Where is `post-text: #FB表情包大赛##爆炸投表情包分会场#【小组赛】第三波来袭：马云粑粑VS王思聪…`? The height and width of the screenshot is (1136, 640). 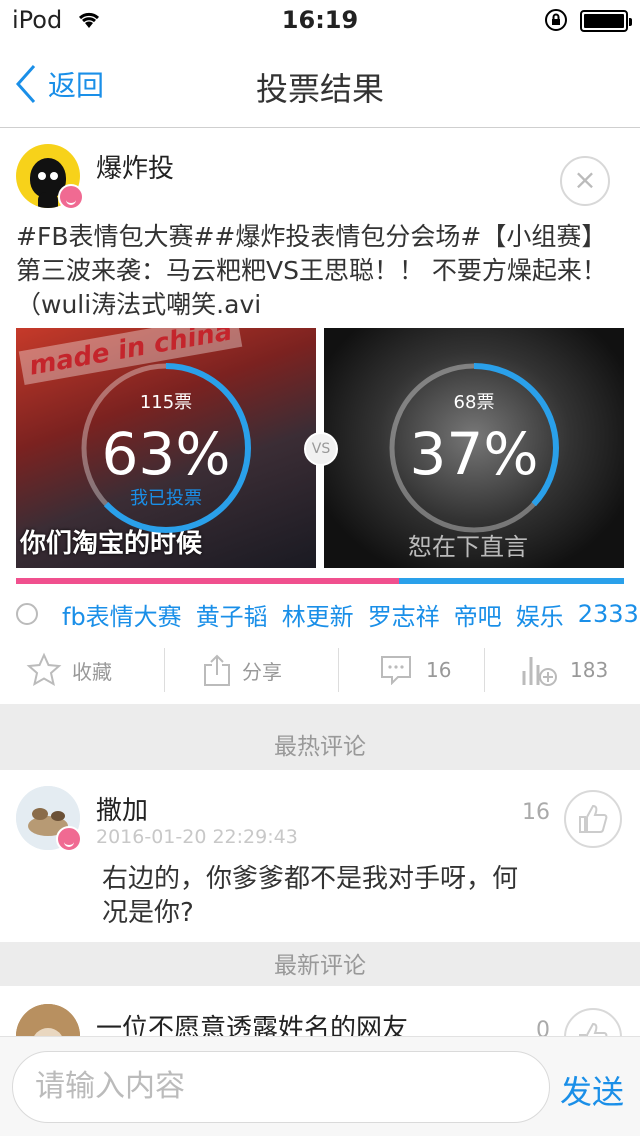 post-text: #FB表情包大赛##爆炸投表情包分会场#【小组赛】第三波来袭：马云粑粑VS王思聪… is located at coordinates (311, 270).